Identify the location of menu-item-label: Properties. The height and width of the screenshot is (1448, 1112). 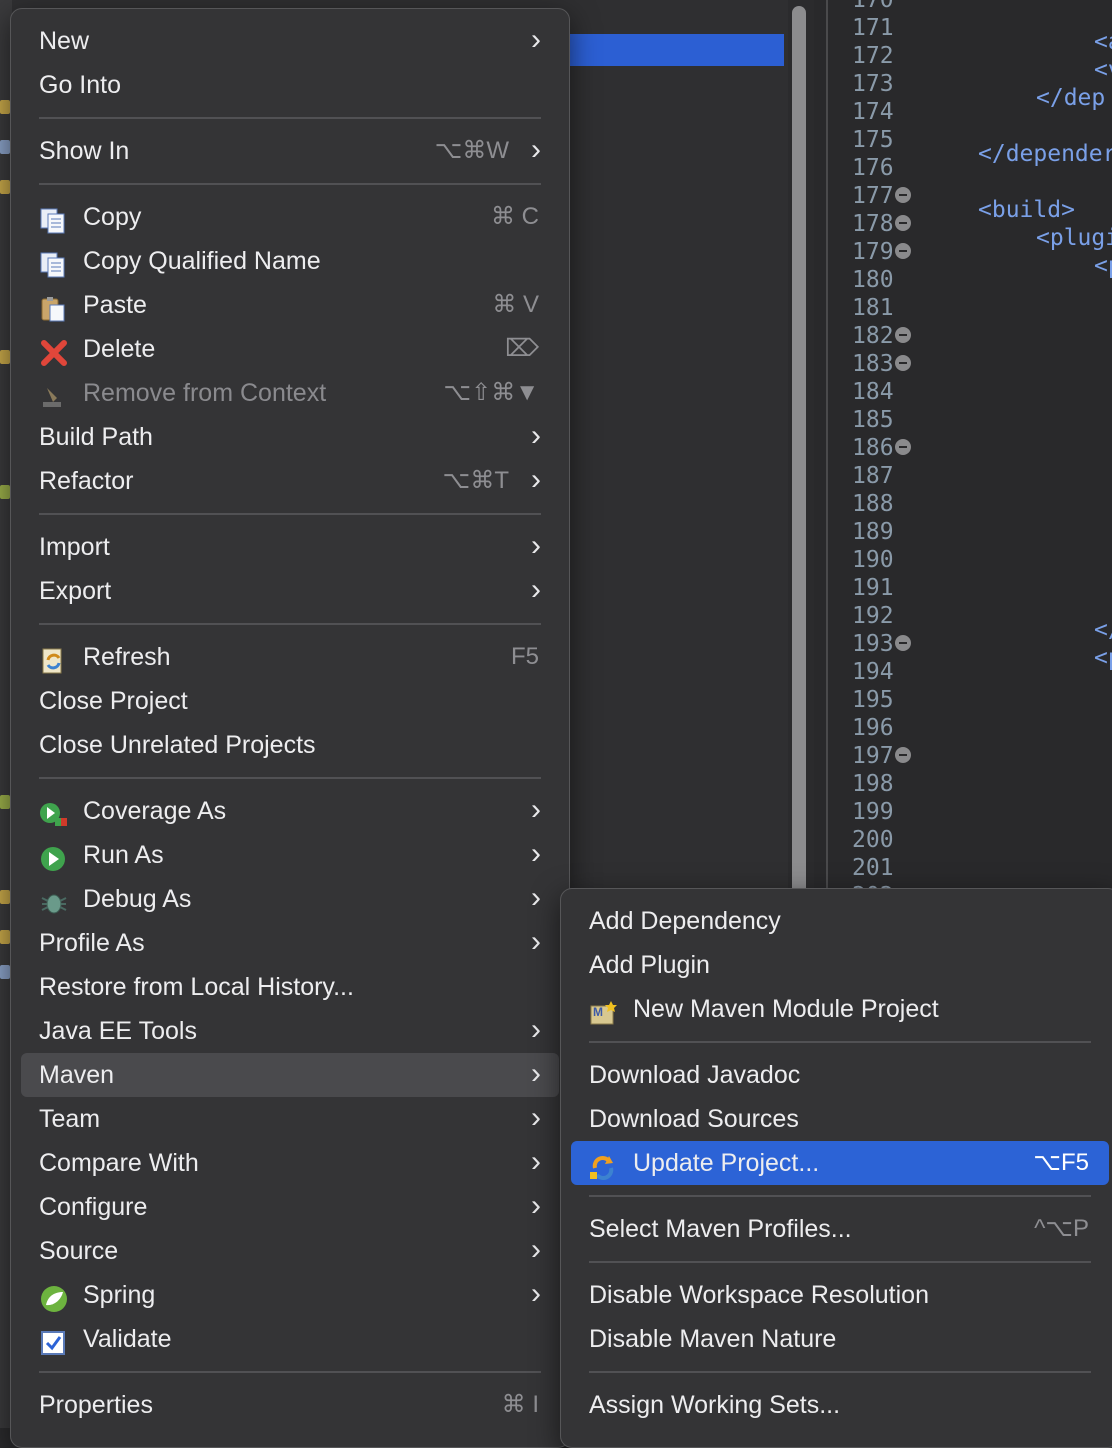
(96, 1405).